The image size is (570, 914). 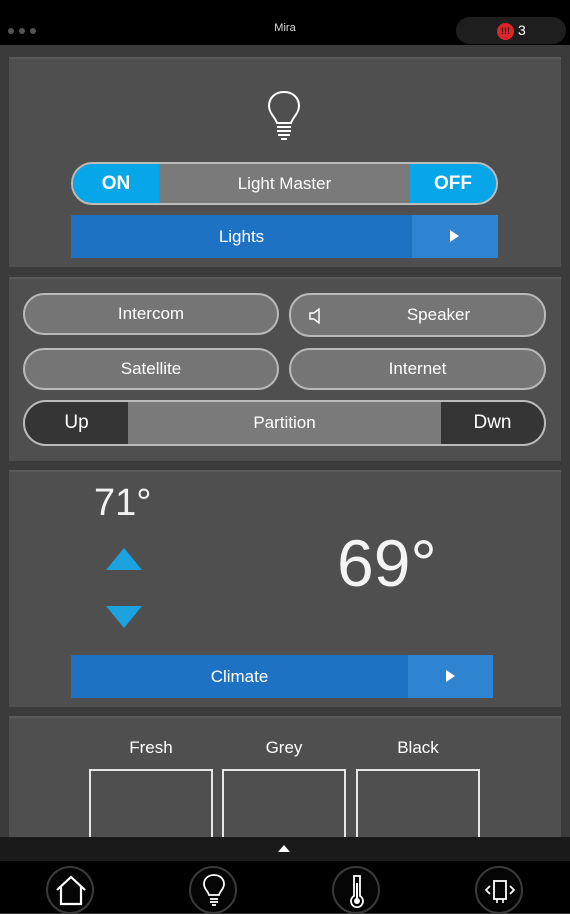 I want to click on lights-nav-label: Lights, so click(x=241, y=236).